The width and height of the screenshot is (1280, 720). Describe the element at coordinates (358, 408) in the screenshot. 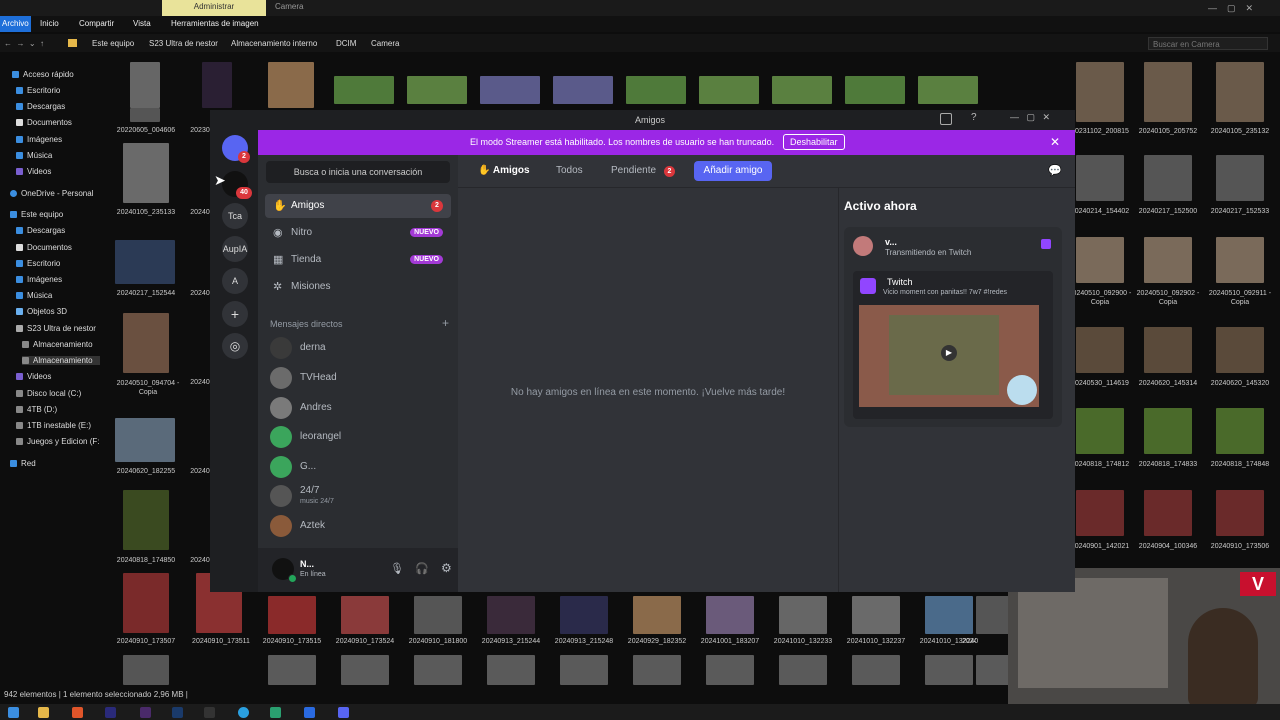

I see `dm-item: Andres` at that location.